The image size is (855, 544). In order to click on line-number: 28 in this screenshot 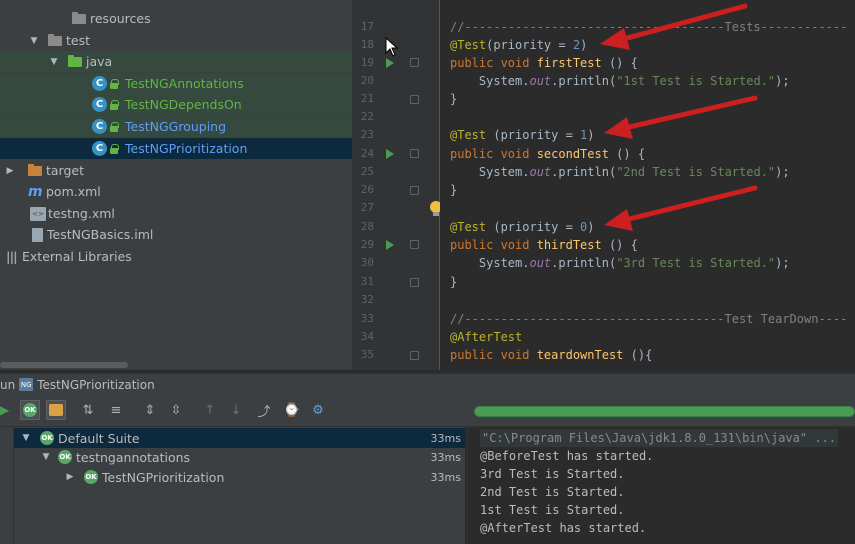, I will do `click(367, 226)`.